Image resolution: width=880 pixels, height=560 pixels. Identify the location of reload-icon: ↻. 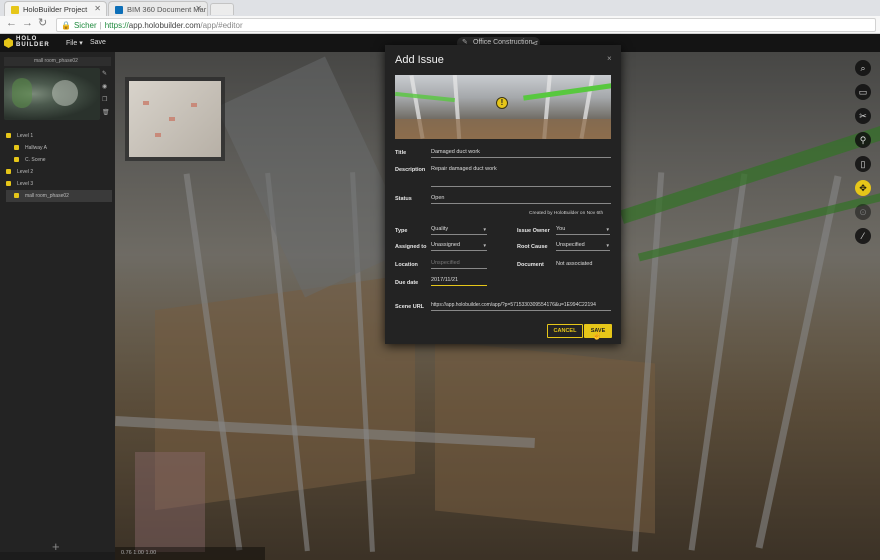
(42, 22).